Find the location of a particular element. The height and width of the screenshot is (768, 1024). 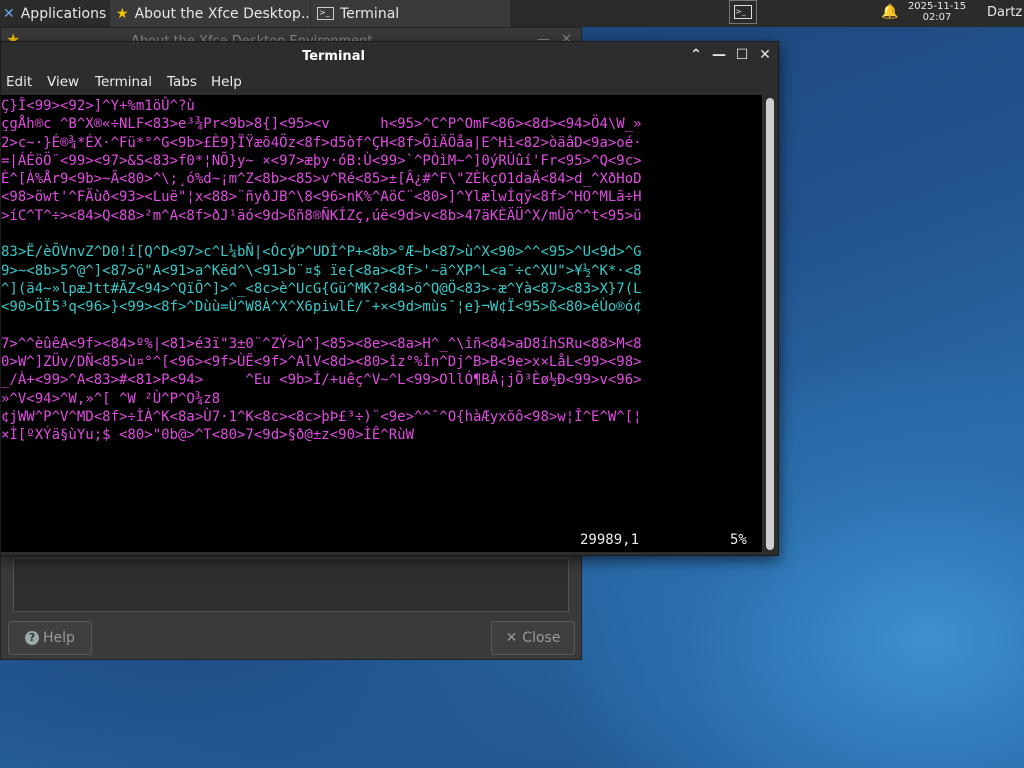

terminal-scrollbar is located at coordinates (770, 323).